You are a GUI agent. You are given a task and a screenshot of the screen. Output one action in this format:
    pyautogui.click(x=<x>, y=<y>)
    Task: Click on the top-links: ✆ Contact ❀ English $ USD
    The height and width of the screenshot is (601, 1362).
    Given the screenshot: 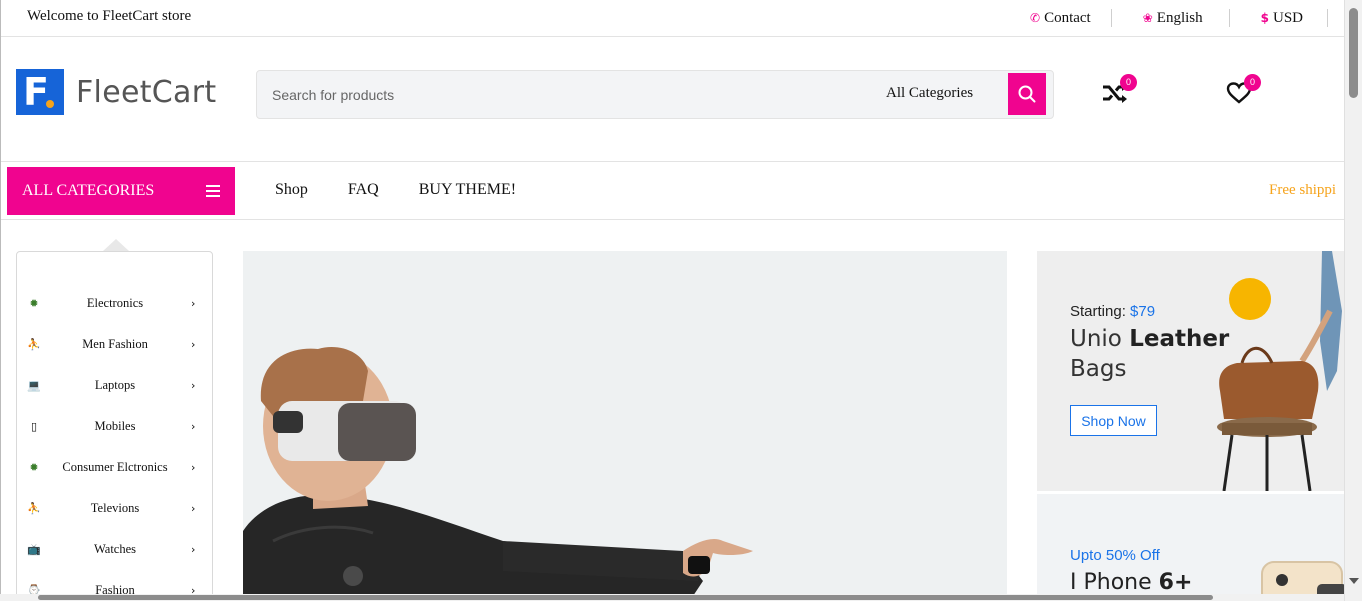 What is the action you would take?
    pyautogui.click(x=1187, y=18)
    